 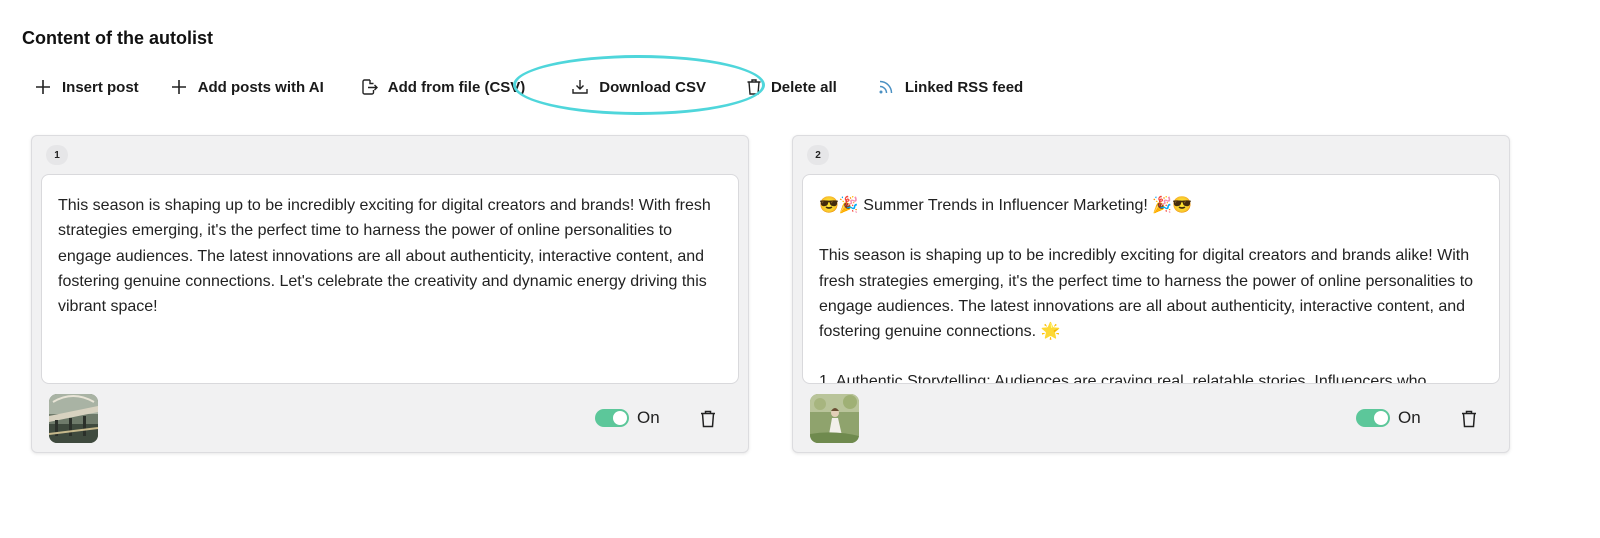 I want to click on post-index-badge: 1, so click(x=57, y=155).